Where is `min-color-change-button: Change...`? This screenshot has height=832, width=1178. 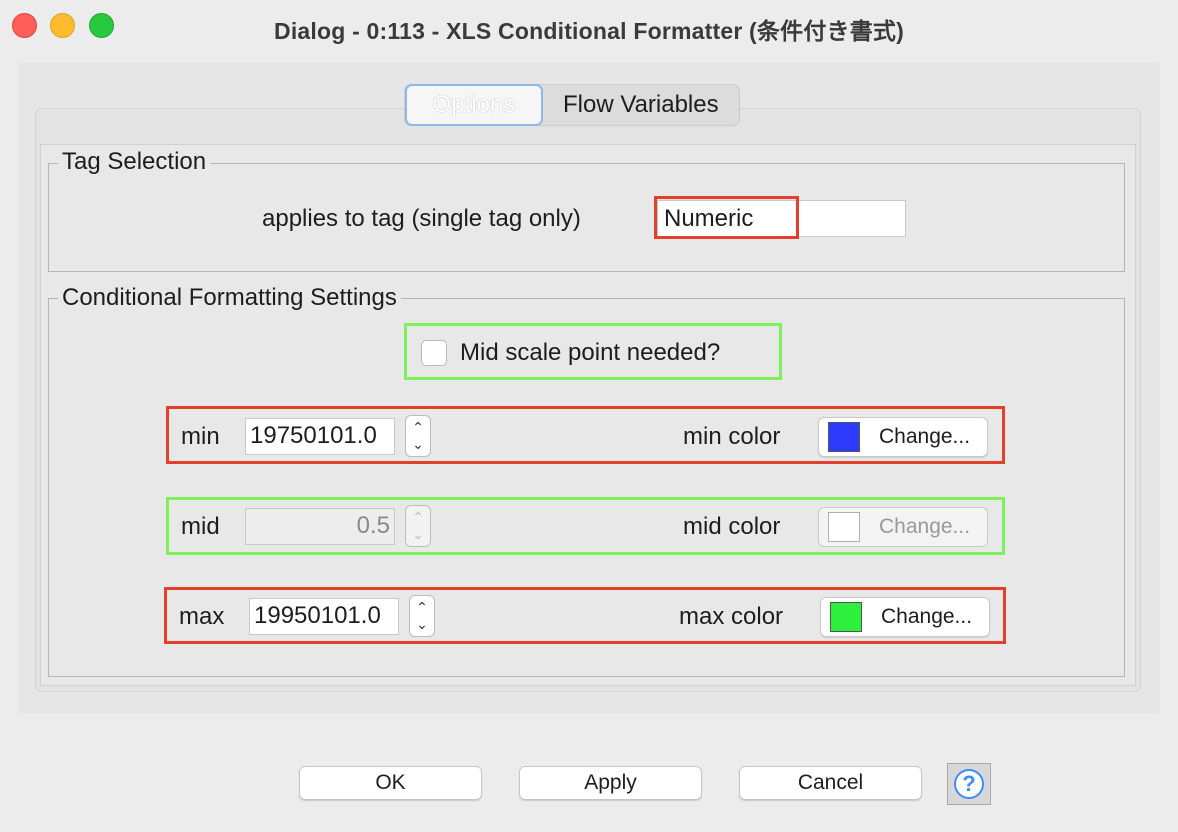 min-color-change-button: Change... is located at coordinates (903, 437).